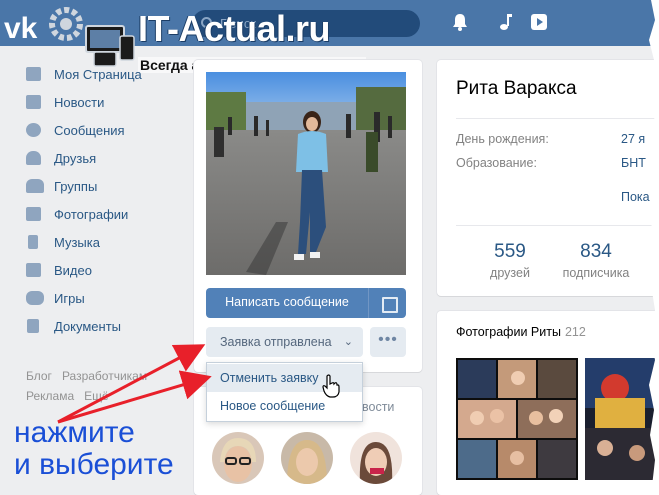 The image size is (659, 495). Describe the element at coordinates (39, 376) in the screenshot. I see `footer-link-blog: Блог` at that location.